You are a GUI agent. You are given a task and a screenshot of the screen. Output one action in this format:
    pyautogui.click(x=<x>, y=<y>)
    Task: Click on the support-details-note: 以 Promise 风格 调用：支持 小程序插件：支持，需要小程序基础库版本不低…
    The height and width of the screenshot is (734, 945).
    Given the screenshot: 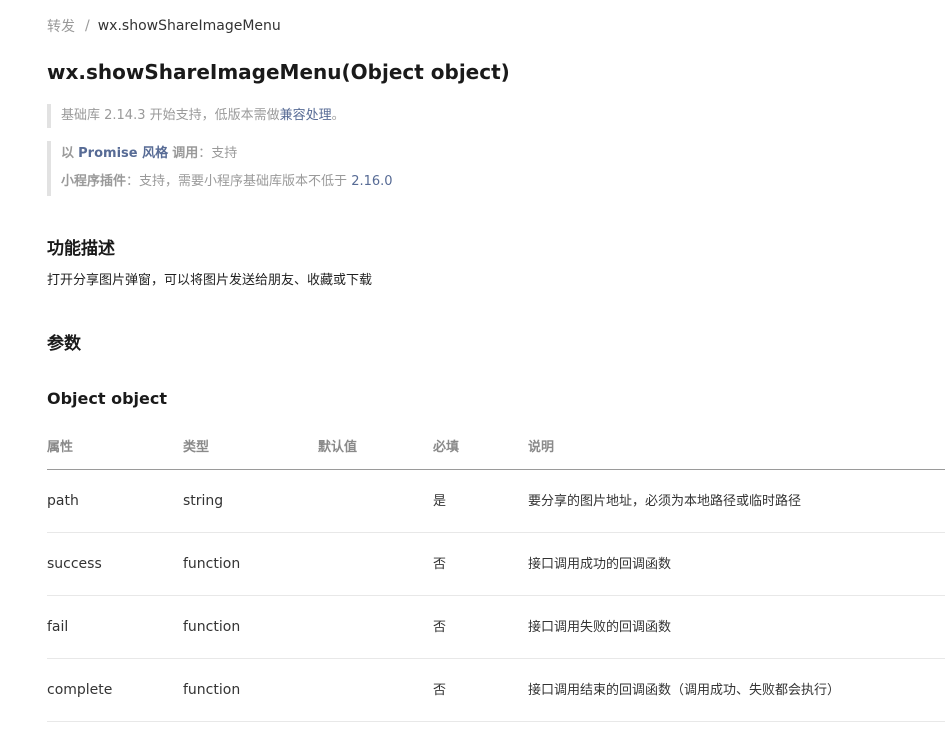 What is the action you would take?
    pyautogui.click(x=220, y=168)
    